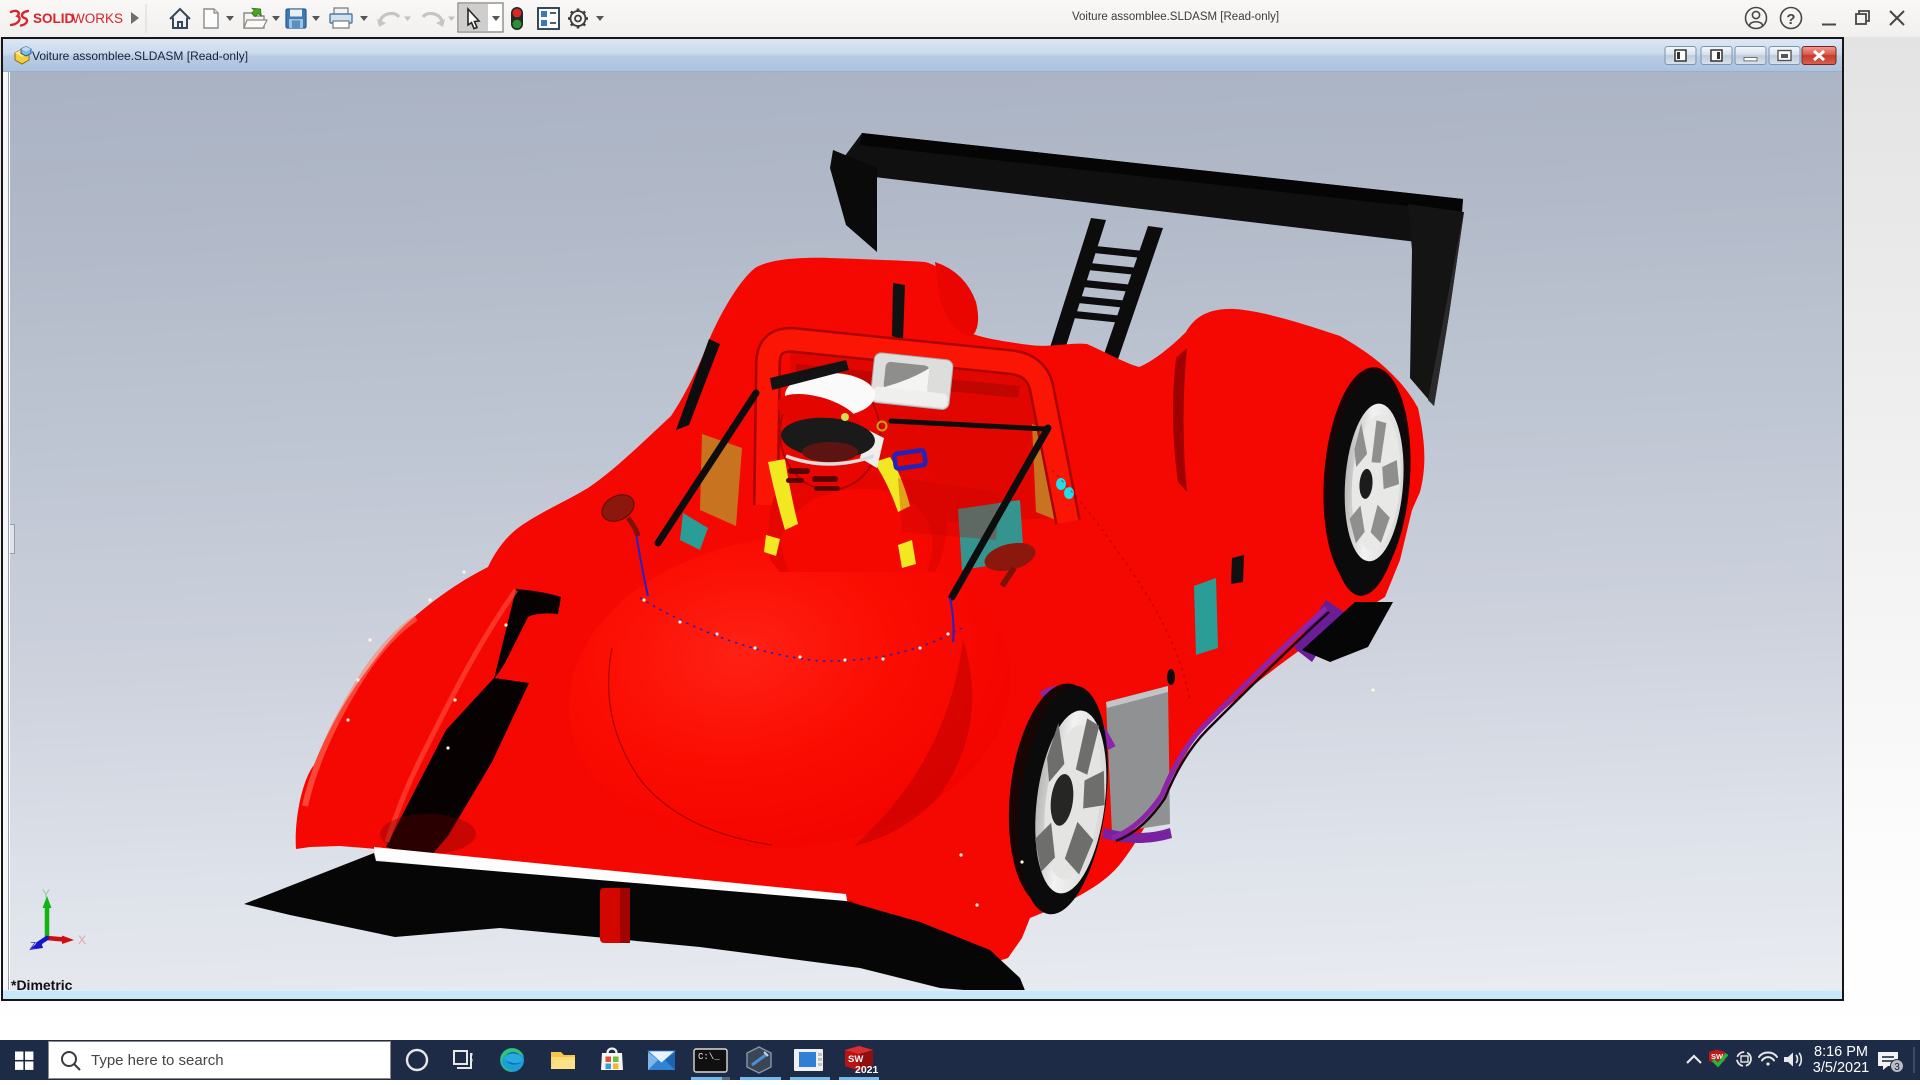  I want to click on svg-text: 3, so click(1897, 1067).